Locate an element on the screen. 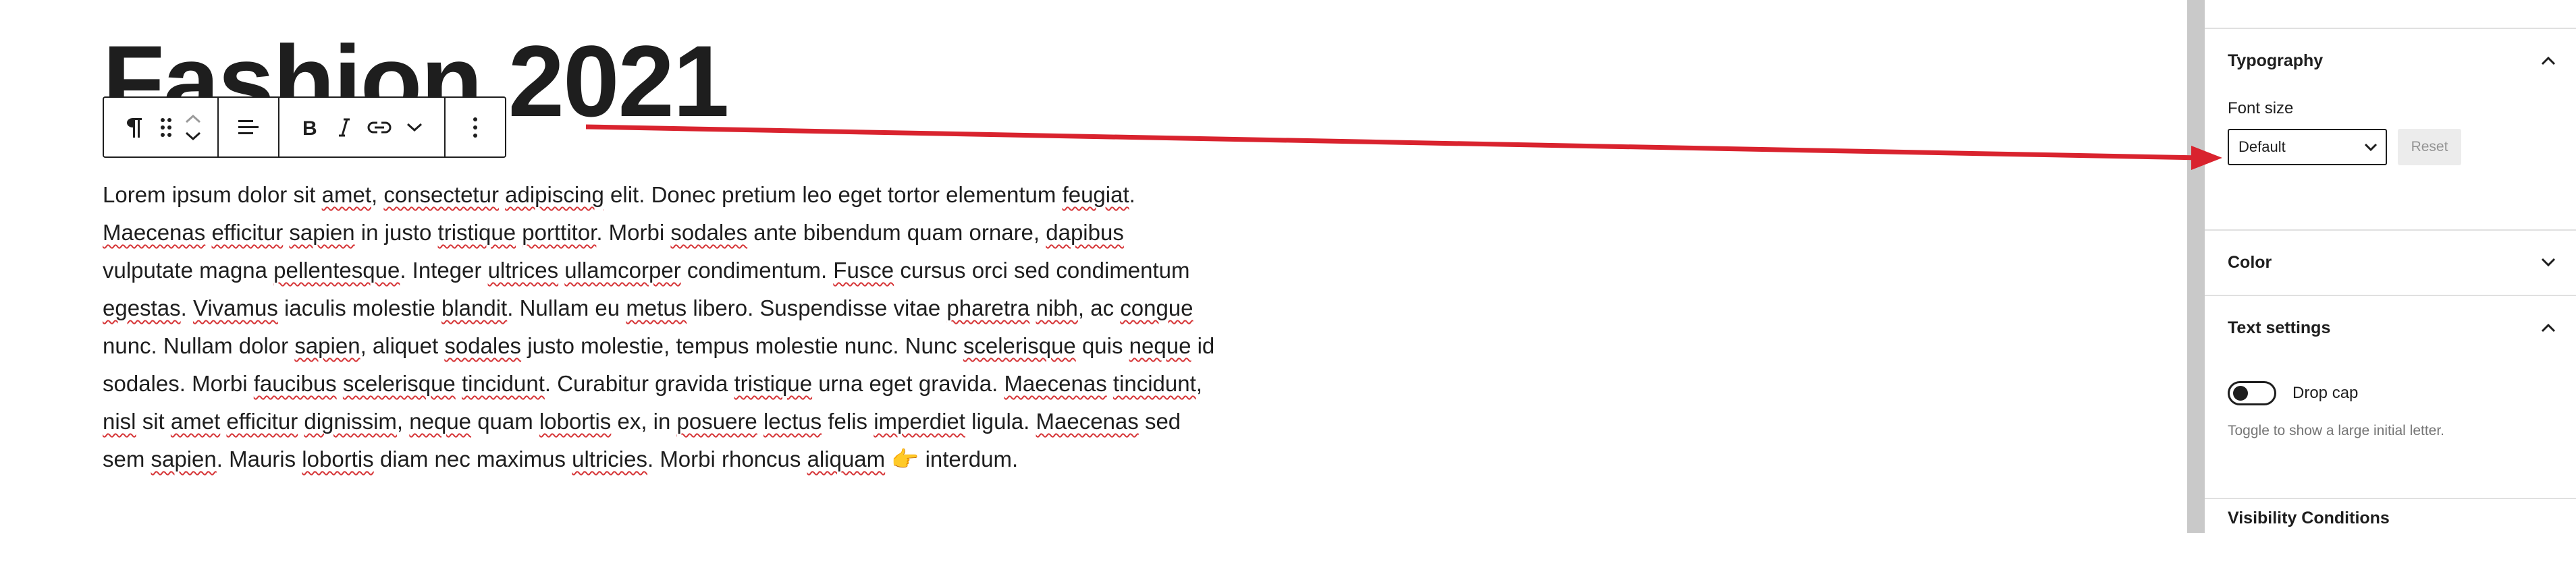  typography-title: Typography is located at coordinates (2276, 60).